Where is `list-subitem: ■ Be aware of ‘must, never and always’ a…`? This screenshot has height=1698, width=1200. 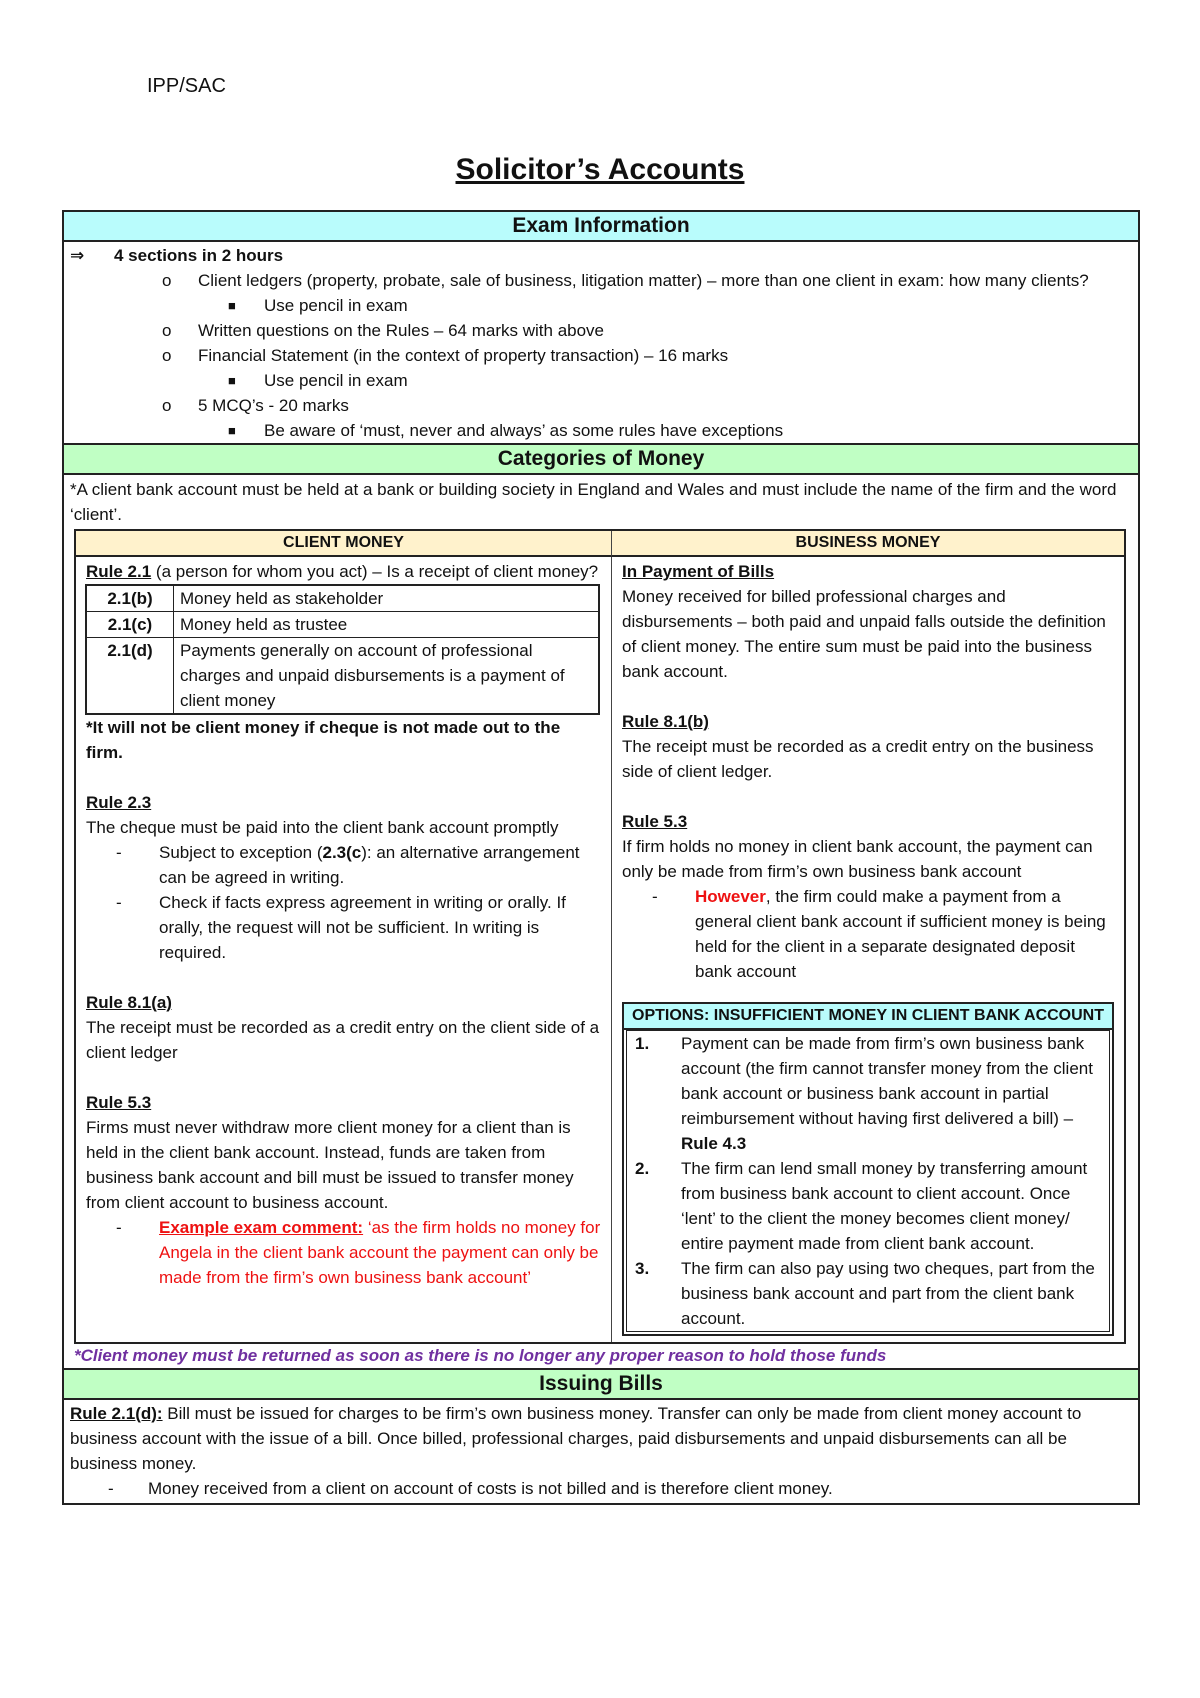 list-subitem: ■ Be aware of ‘must, never and always’ a… is located at coordinates (601, 430).